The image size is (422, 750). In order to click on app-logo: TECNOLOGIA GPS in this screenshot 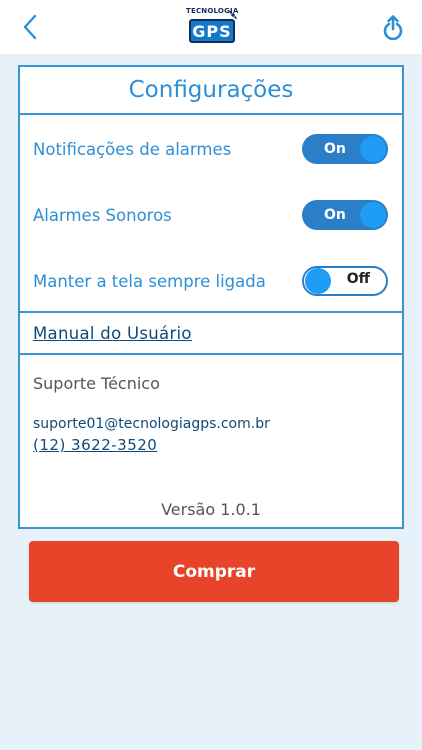, I will do `click(212, 27)`.